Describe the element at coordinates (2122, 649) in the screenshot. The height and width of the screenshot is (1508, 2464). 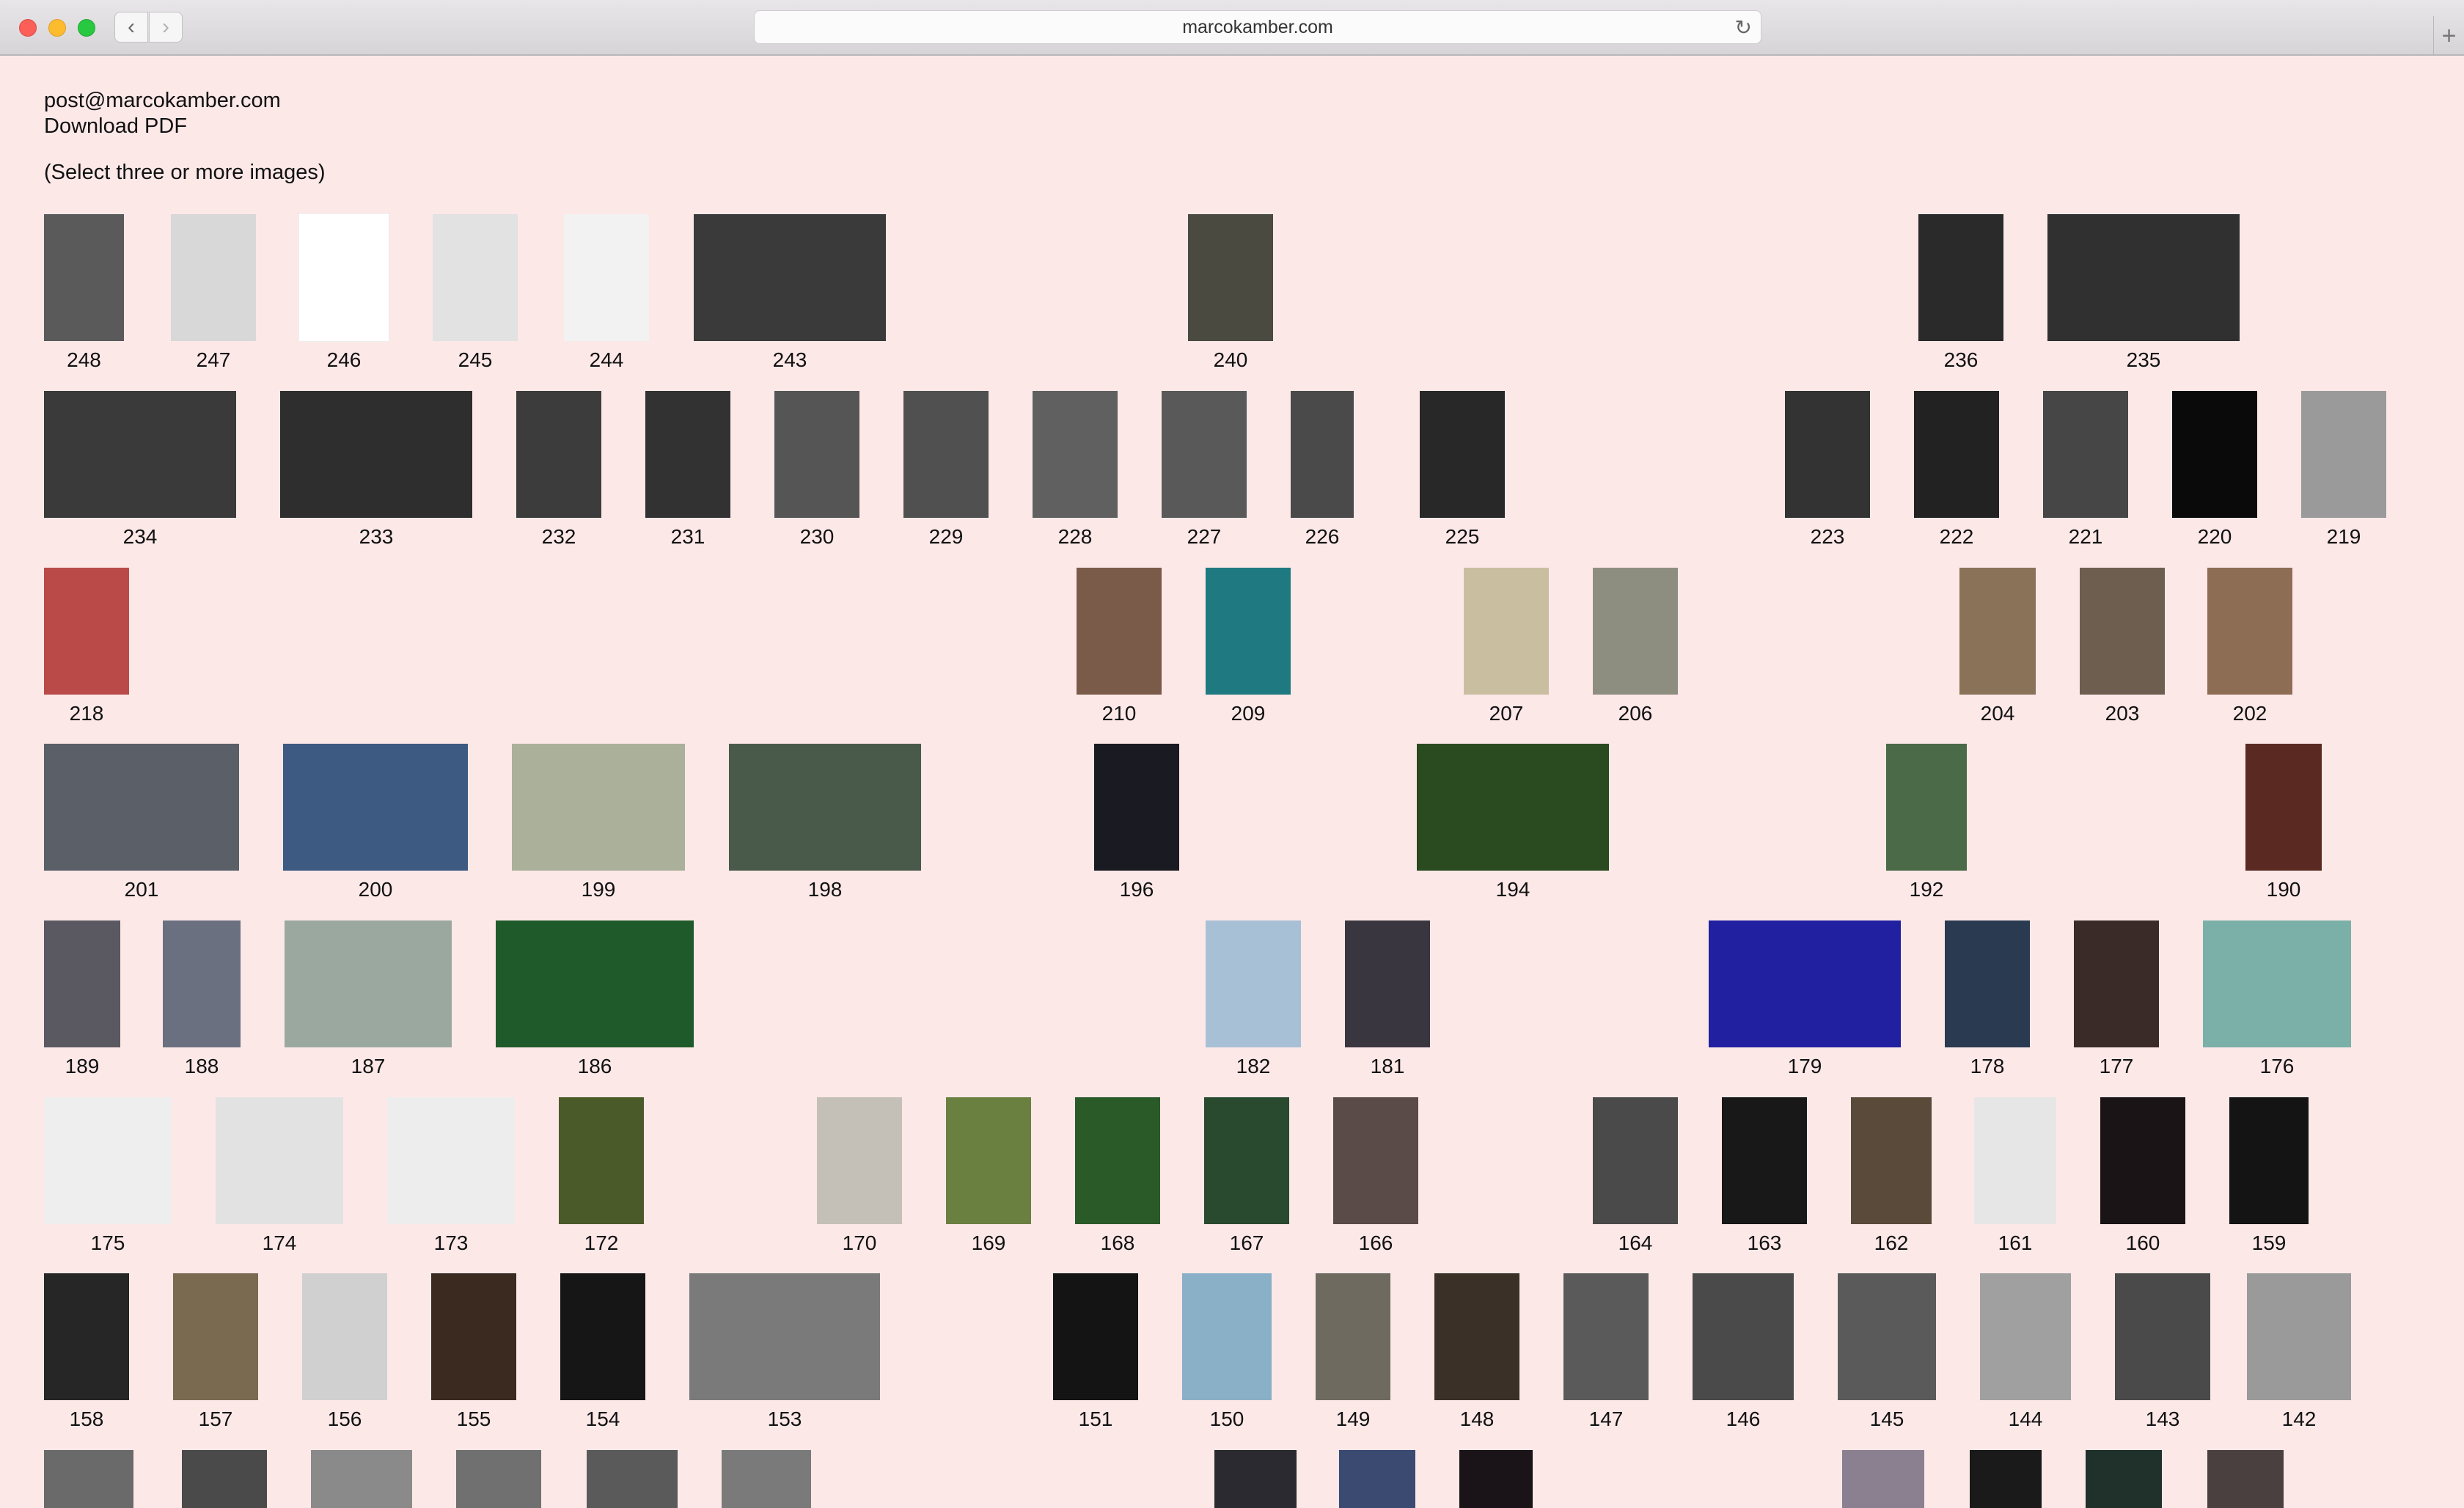
I see `image-thumbnail: 203` at that location.